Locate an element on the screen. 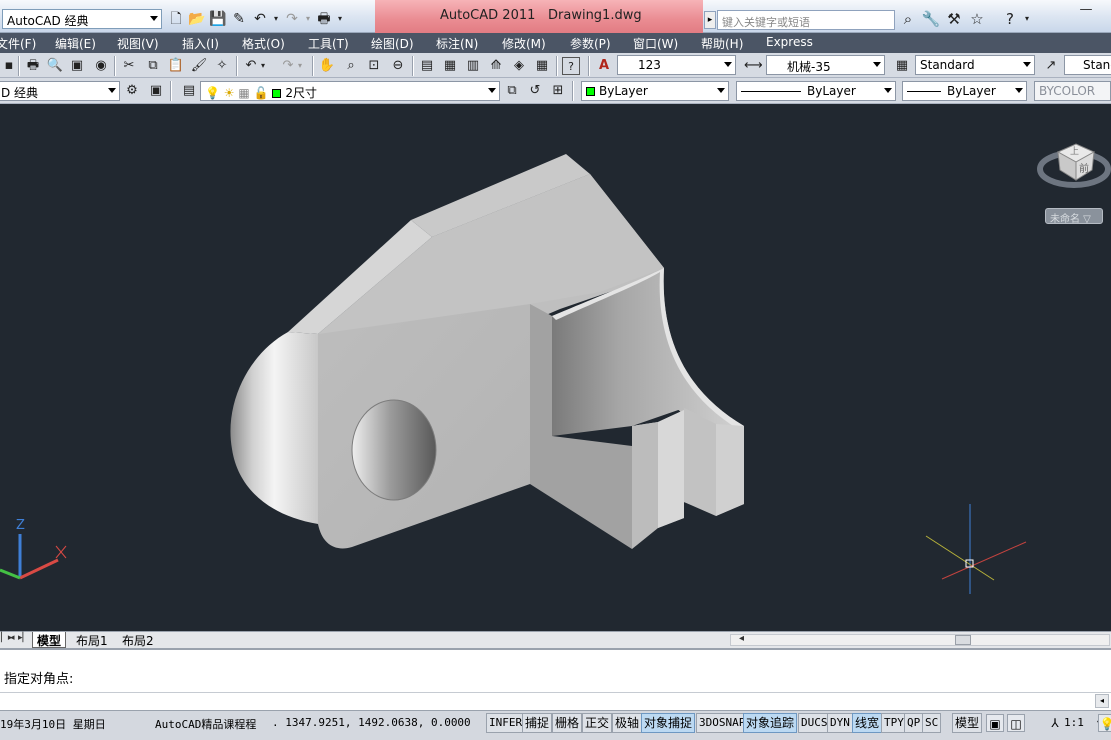  tool-palettes-icon: ▥ is located at coordinates (473, 66).